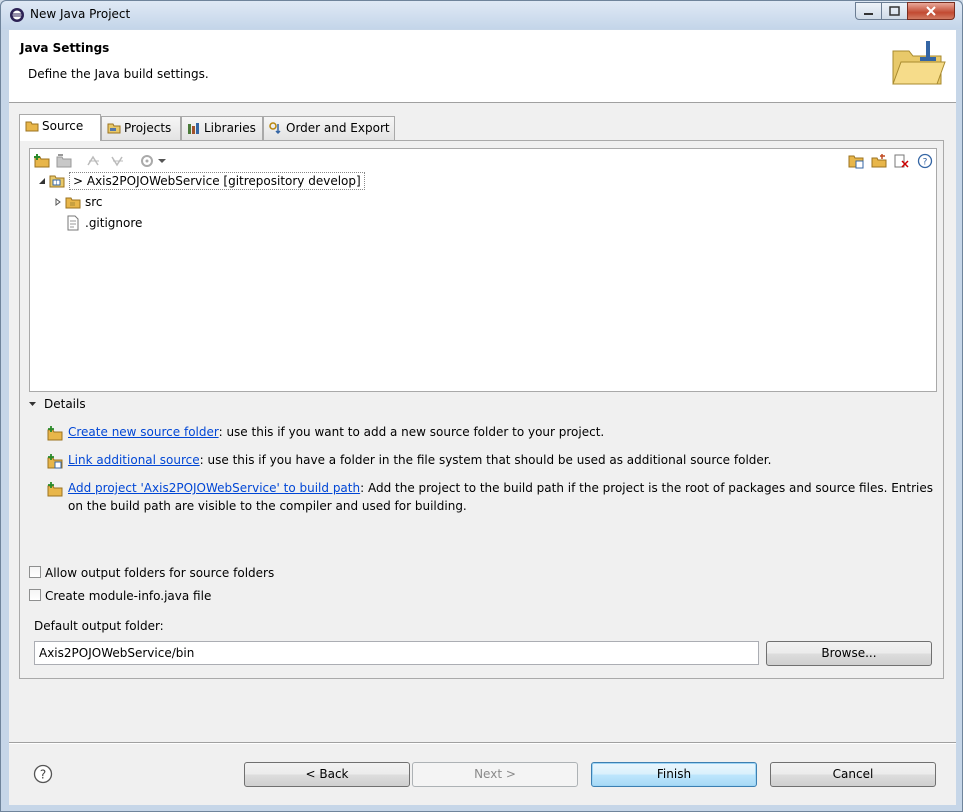  I want to click on tab-label: Libraries, so click(230, 128).